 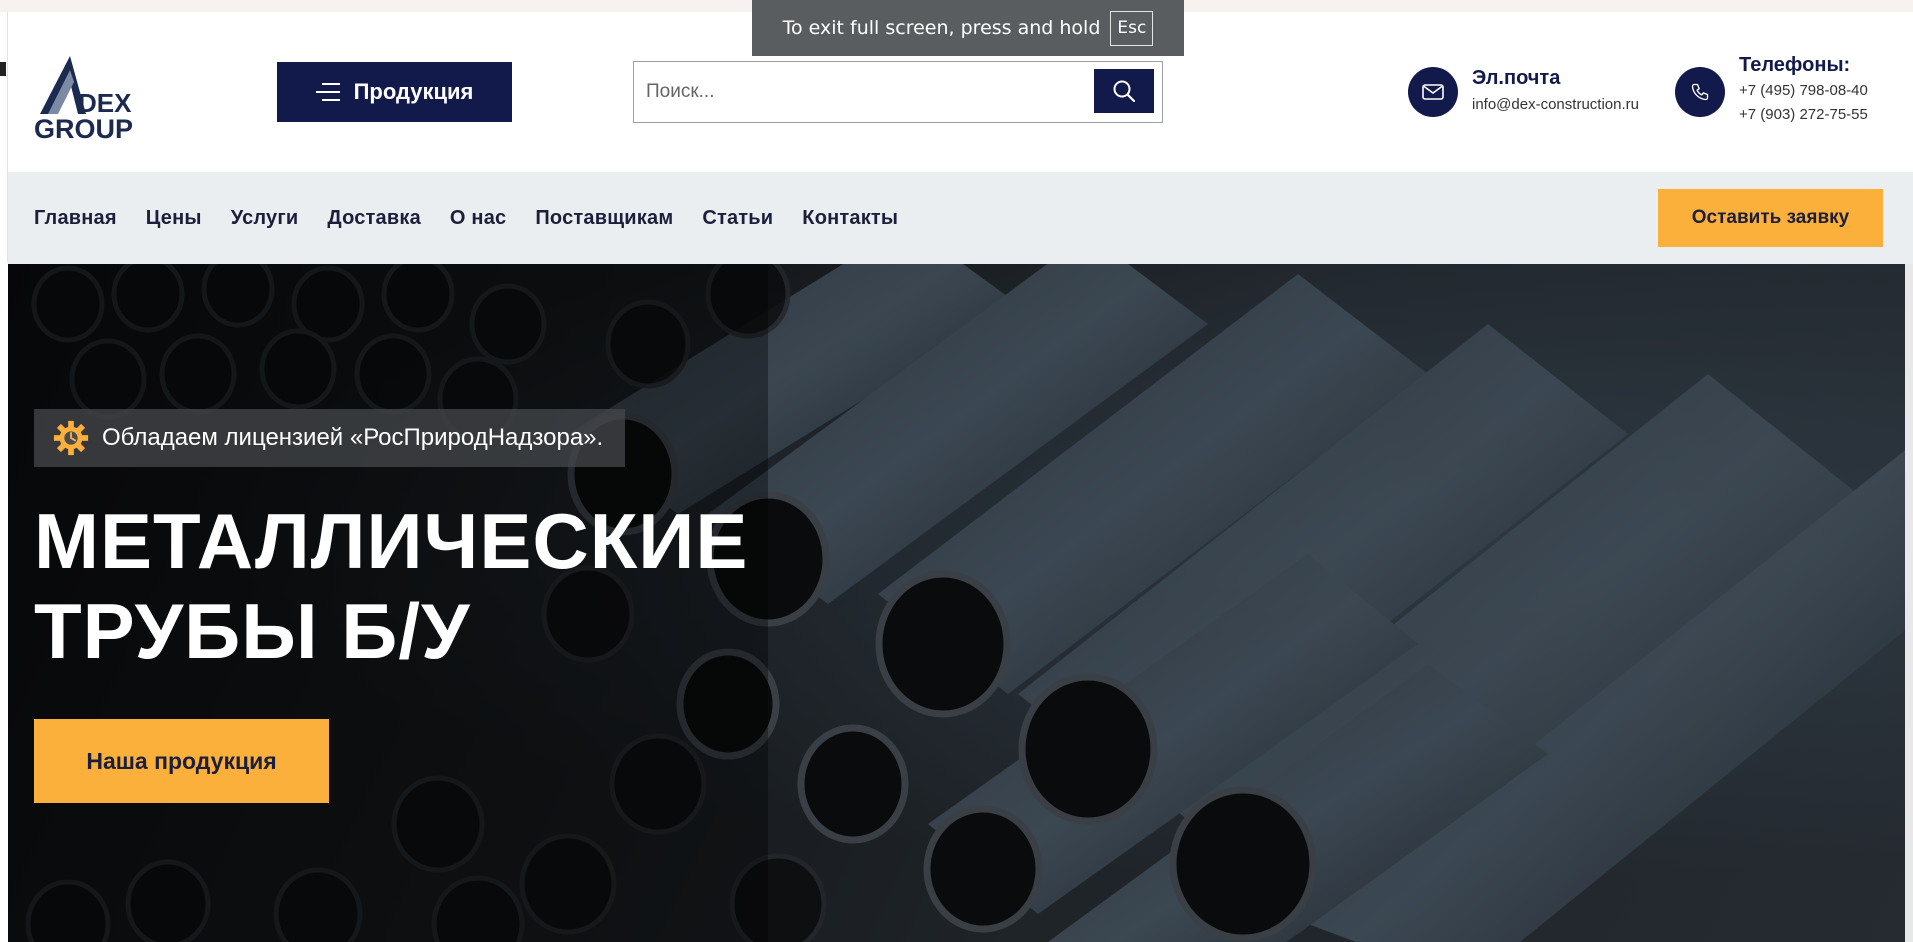 I want to click on page-scrollbar, so click(x=1909, y=603).